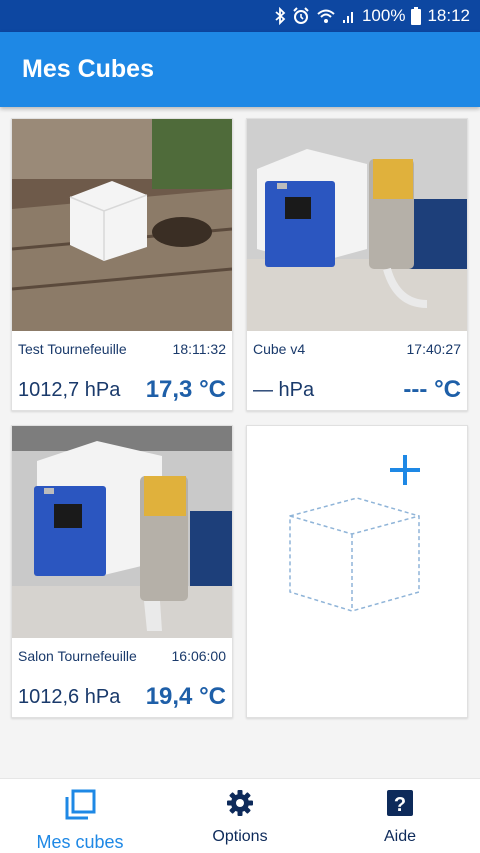 The height and width of the screenshot is (853, 480). Describe the element at coordinates (185, 389) in the screenshot. I see `cube-temperature: 17,3 °C` at that location.